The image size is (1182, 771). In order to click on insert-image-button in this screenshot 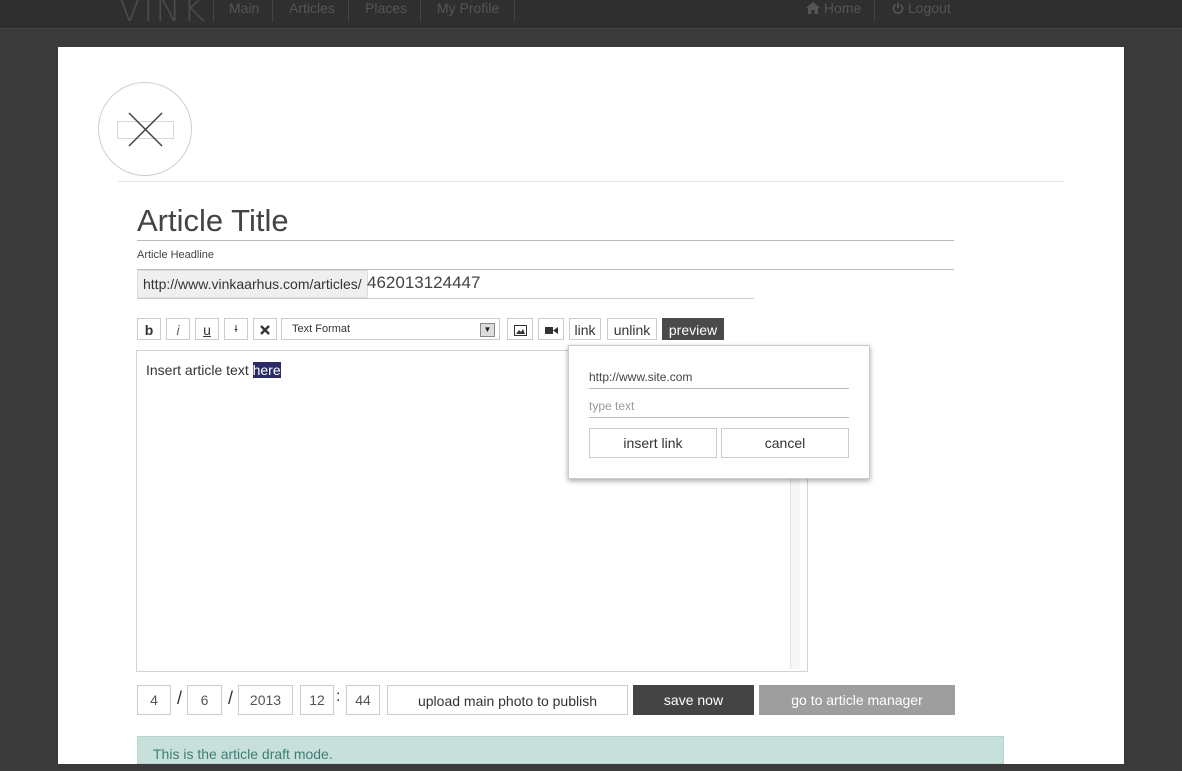, I will do `click(520, 329)`.